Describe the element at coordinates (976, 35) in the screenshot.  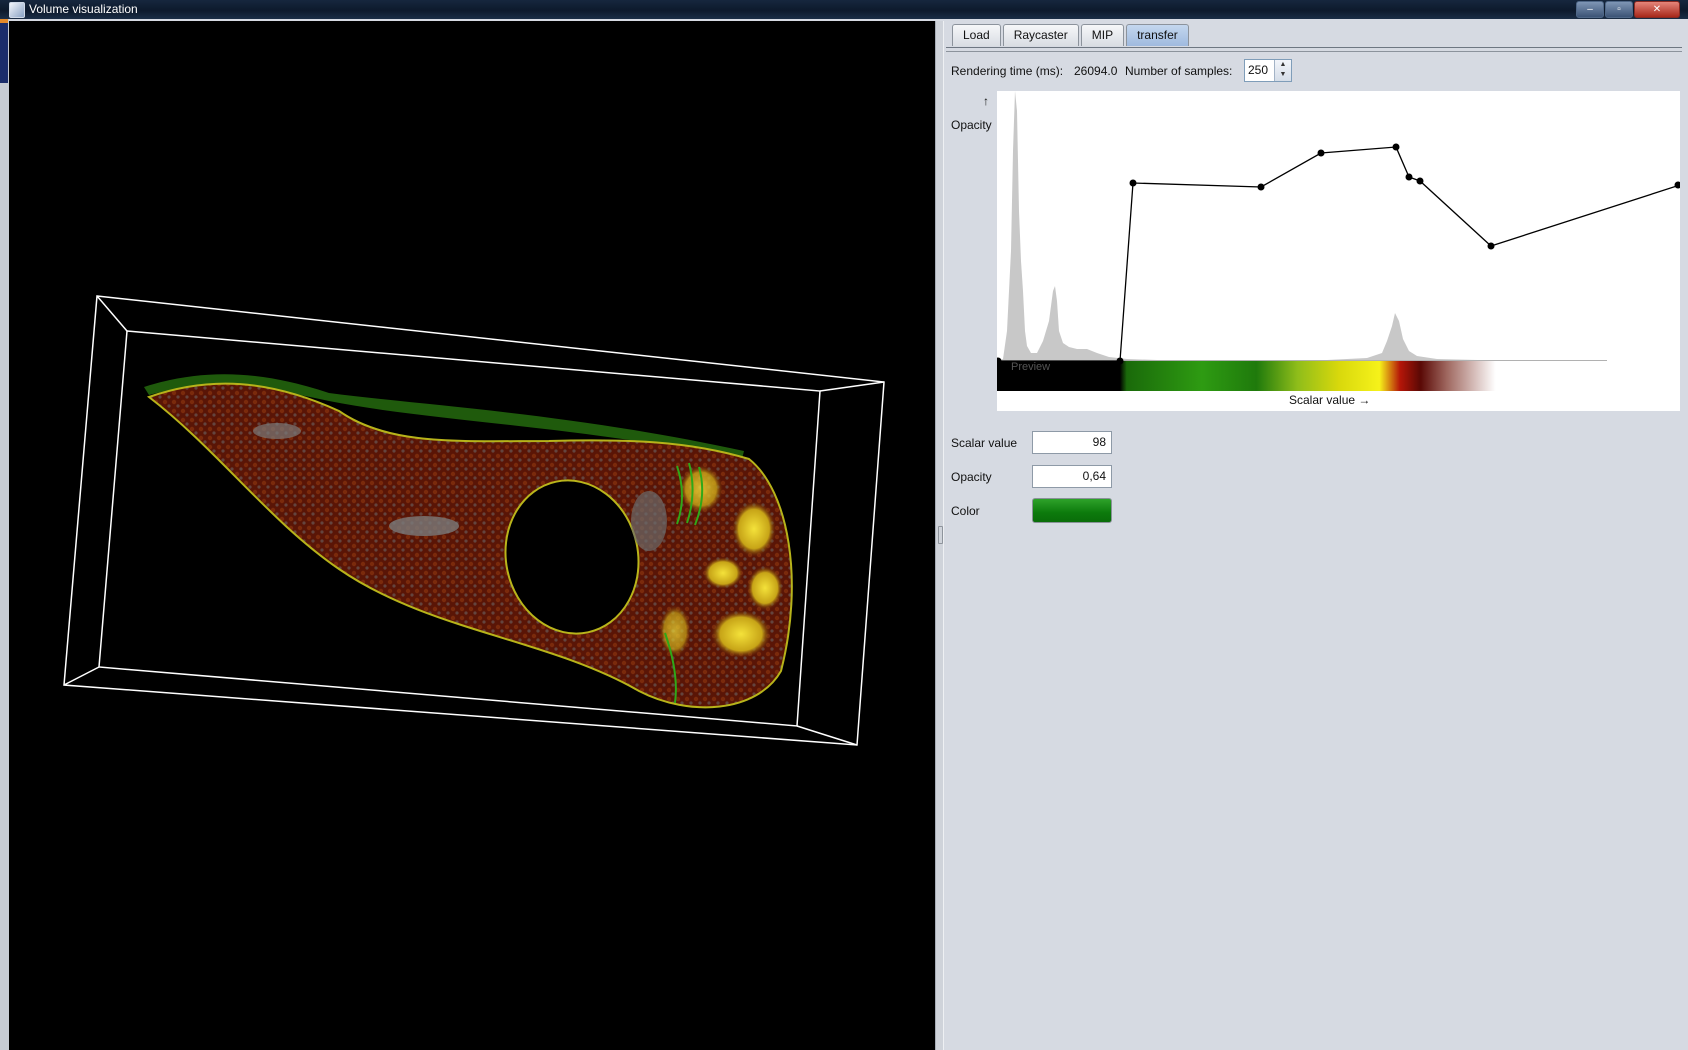
I see `tab-load: Load` at that location.